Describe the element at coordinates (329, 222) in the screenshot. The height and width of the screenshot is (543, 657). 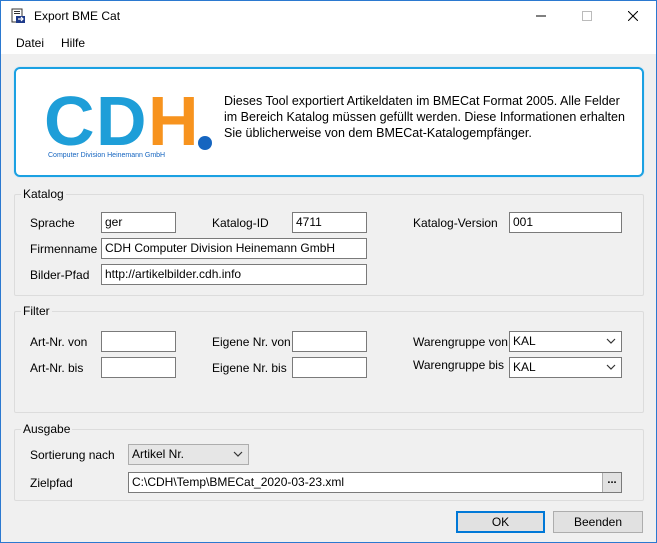
I see `katalog-id-input: 4711` at that location.